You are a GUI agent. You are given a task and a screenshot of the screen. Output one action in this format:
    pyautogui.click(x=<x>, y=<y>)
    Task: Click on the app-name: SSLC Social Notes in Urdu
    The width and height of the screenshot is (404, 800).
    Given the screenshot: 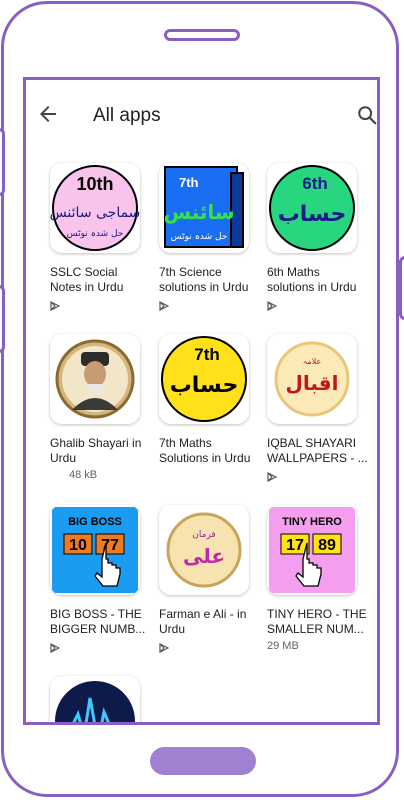 What is the action you would take?
    pyautogui.click(x=87, y=279)
    